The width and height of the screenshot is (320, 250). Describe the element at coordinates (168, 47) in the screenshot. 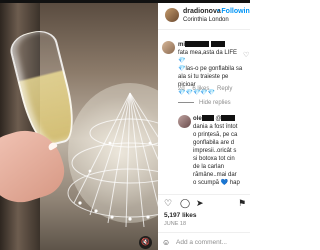

I see `commenter-avatar` at that location.